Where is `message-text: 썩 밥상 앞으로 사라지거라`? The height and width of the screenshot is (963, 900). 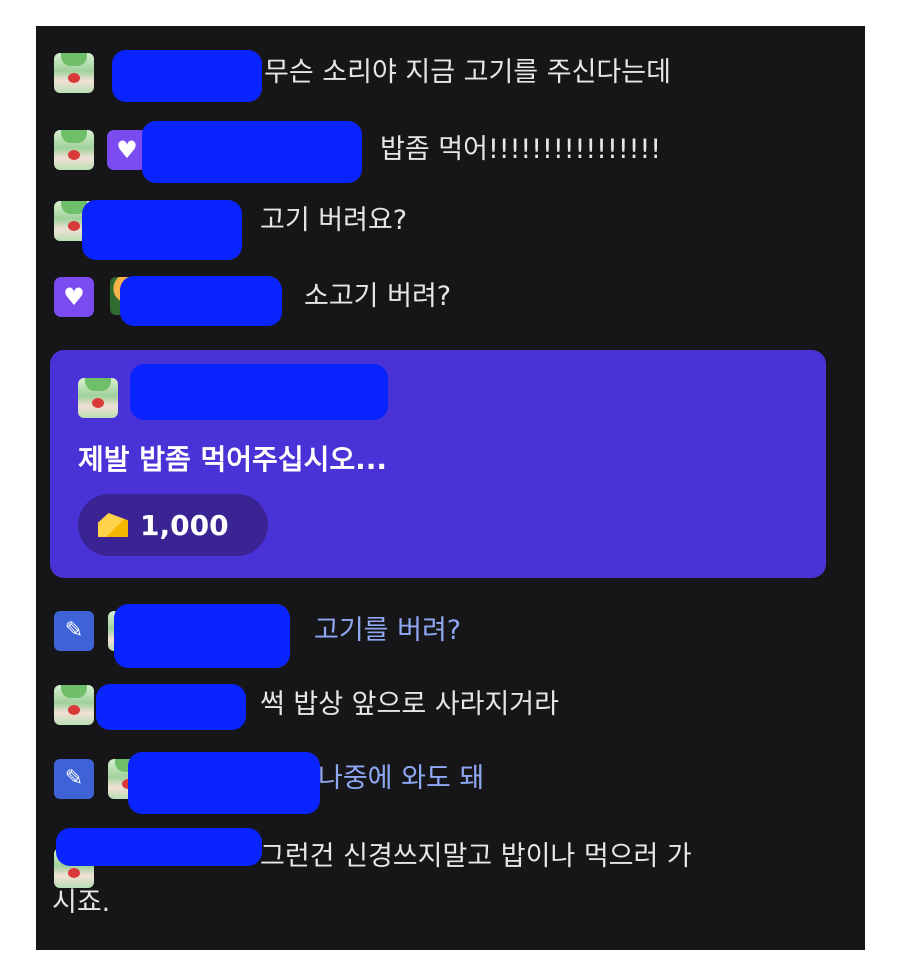
message-text: 썩 밥상 앞으로 사라지거라 is located at coordinates (409, 704).